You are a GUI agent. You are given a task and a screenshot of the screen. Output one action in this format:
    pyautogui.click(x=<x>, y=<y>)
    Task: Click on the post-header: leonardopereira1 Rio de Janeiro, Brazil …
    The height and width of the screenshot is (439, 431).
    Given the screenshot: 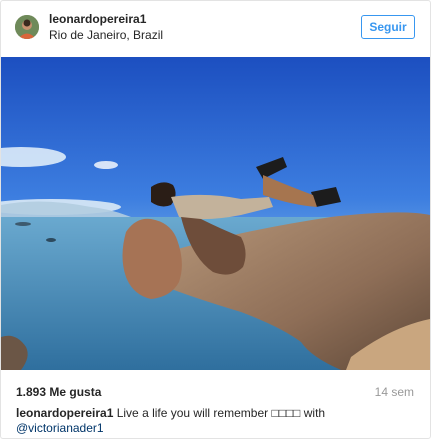 What is the action you would take?
    pyautogui.click(x=215, y=29)
    